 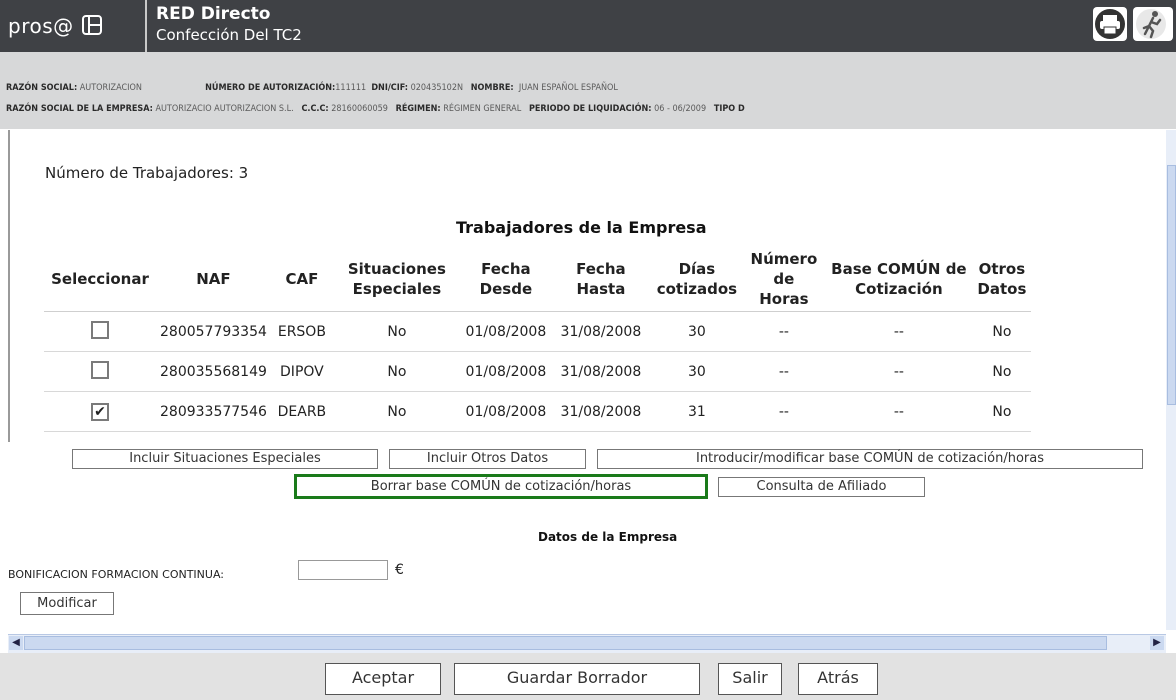 What do you see at coordinates (301, 331) in the screenshot?
I see `cell-caf: ERSOB` at bounding box center [301, 331].